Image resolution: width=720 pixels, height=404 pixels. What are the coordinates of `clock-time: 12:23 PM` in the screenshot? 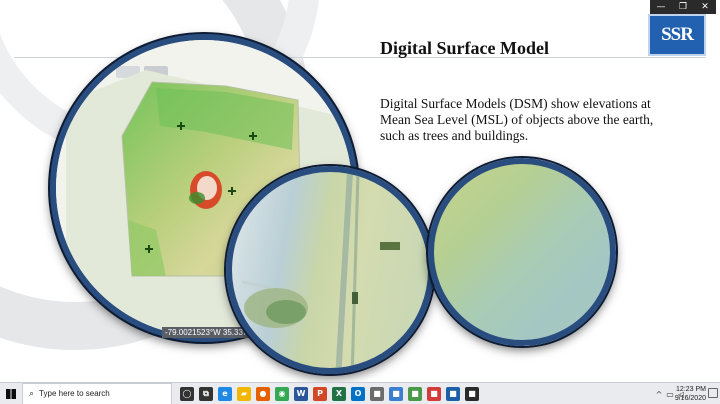 It's located at (691, 389).